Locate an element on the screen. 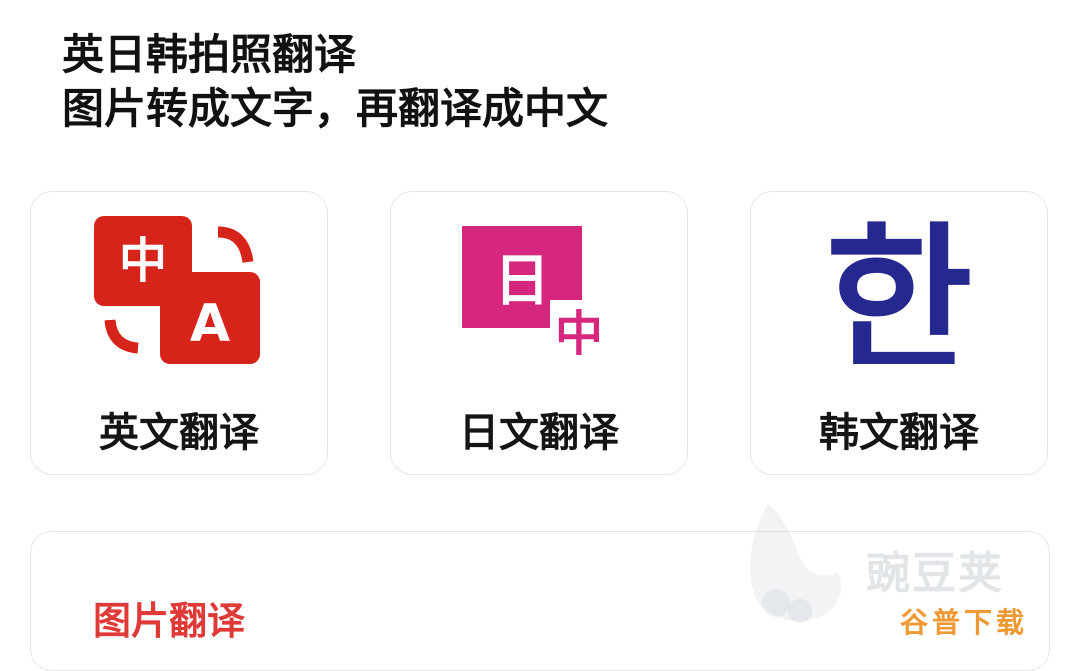  english-translate-label: 英文翻译 is located at coordinates (179, 433).